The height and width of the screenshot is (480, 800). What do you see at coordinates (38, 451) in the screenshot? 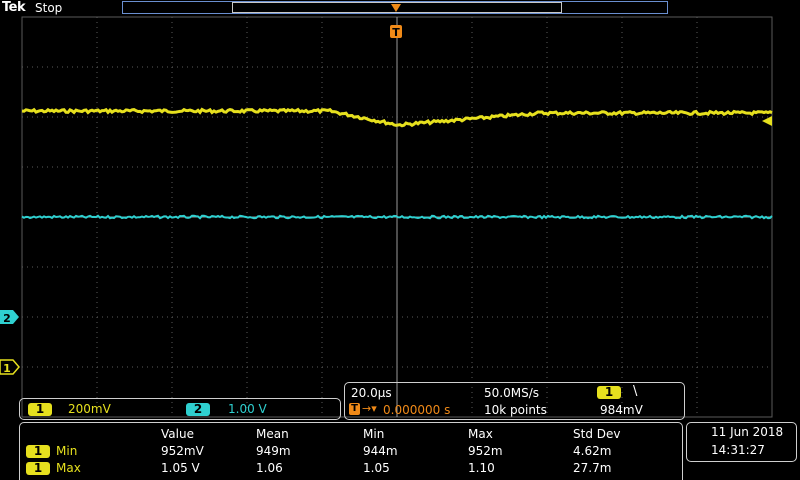
I see `meas-row1-badge: 1` at bounding box center [38, 451].